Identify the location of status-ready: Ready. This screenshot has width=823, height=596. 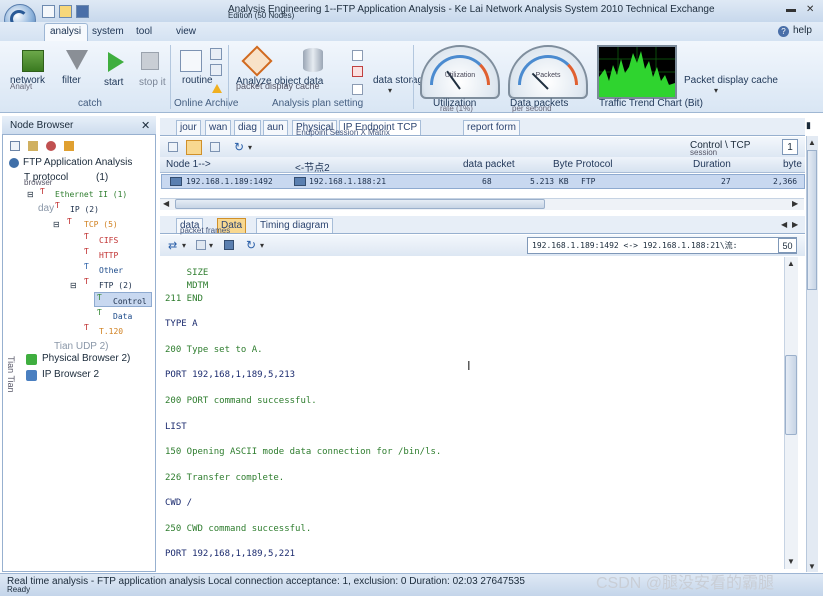
(19, 589).